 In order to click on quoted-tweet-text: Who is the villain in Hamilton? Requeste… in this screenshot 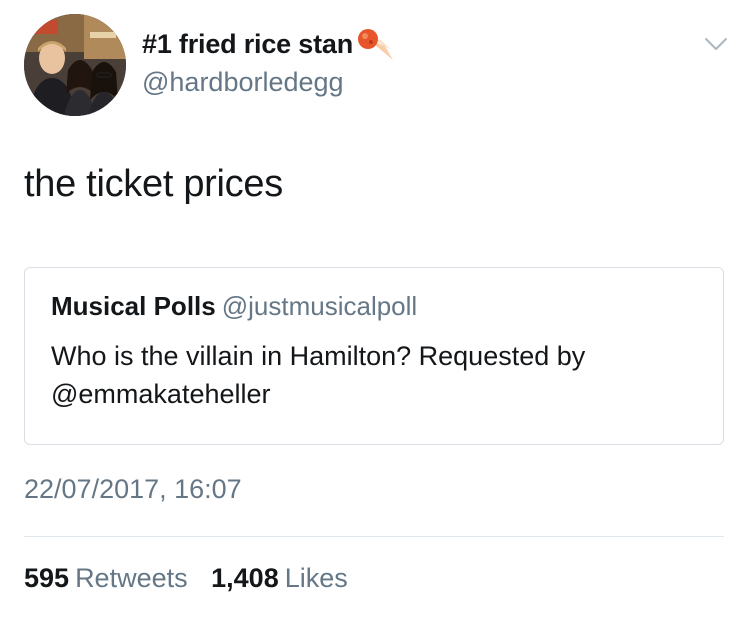, I will do `click(318, 375)`.